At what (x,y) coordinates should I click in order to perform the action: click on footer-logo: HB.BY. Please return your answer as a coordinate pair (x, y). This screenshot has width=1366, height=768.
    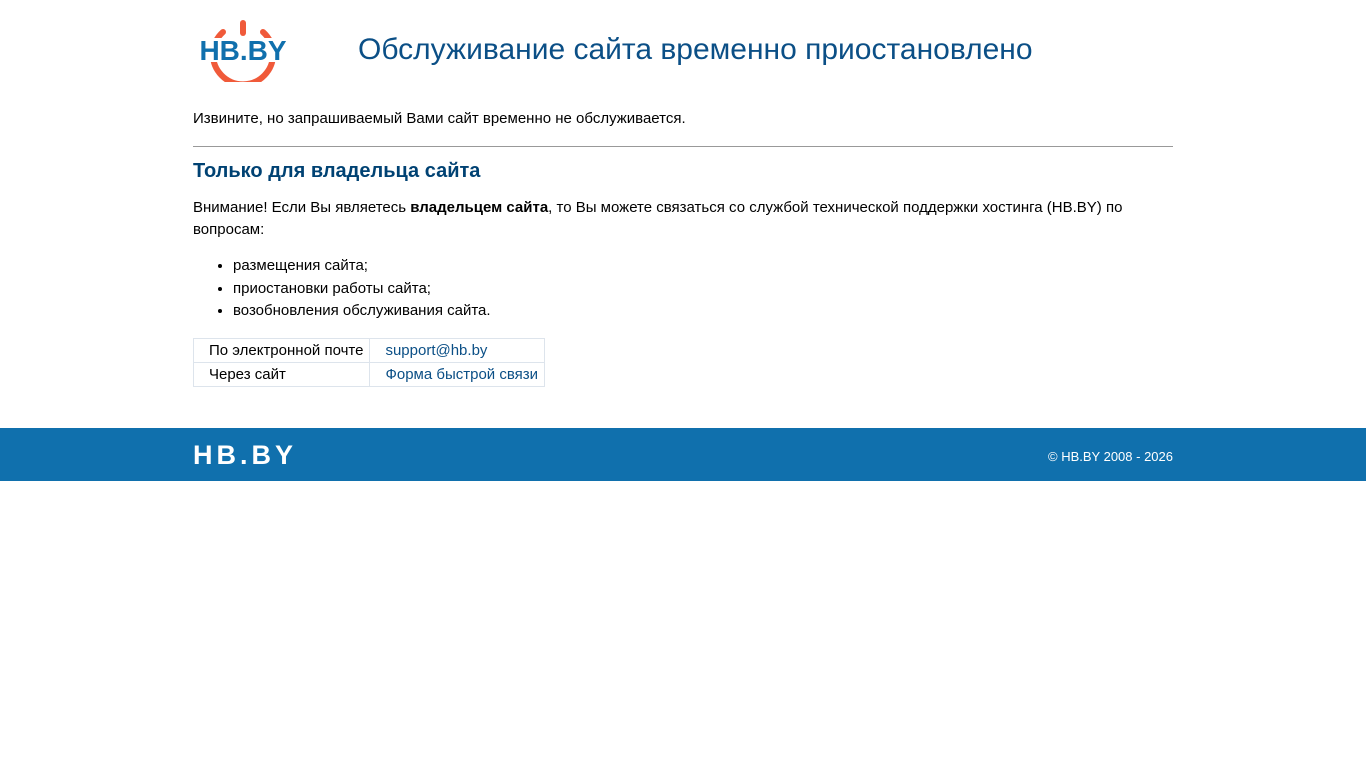
    Looking at the image, I should click on (243, 455).